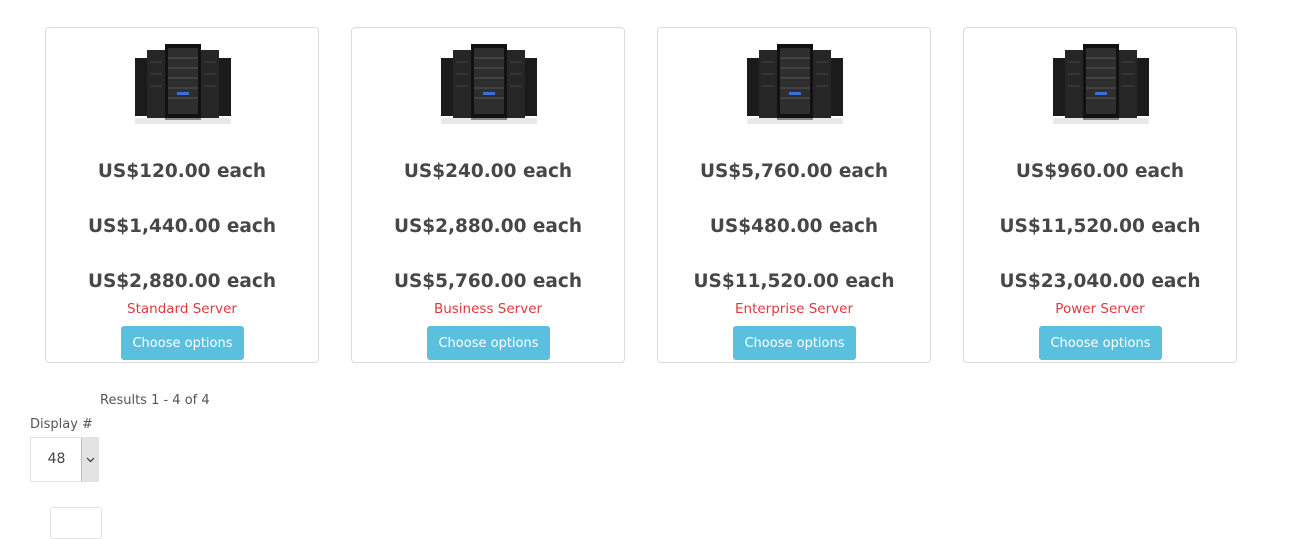  I want to click on product-name-link: Business Server, so click(488, 309).